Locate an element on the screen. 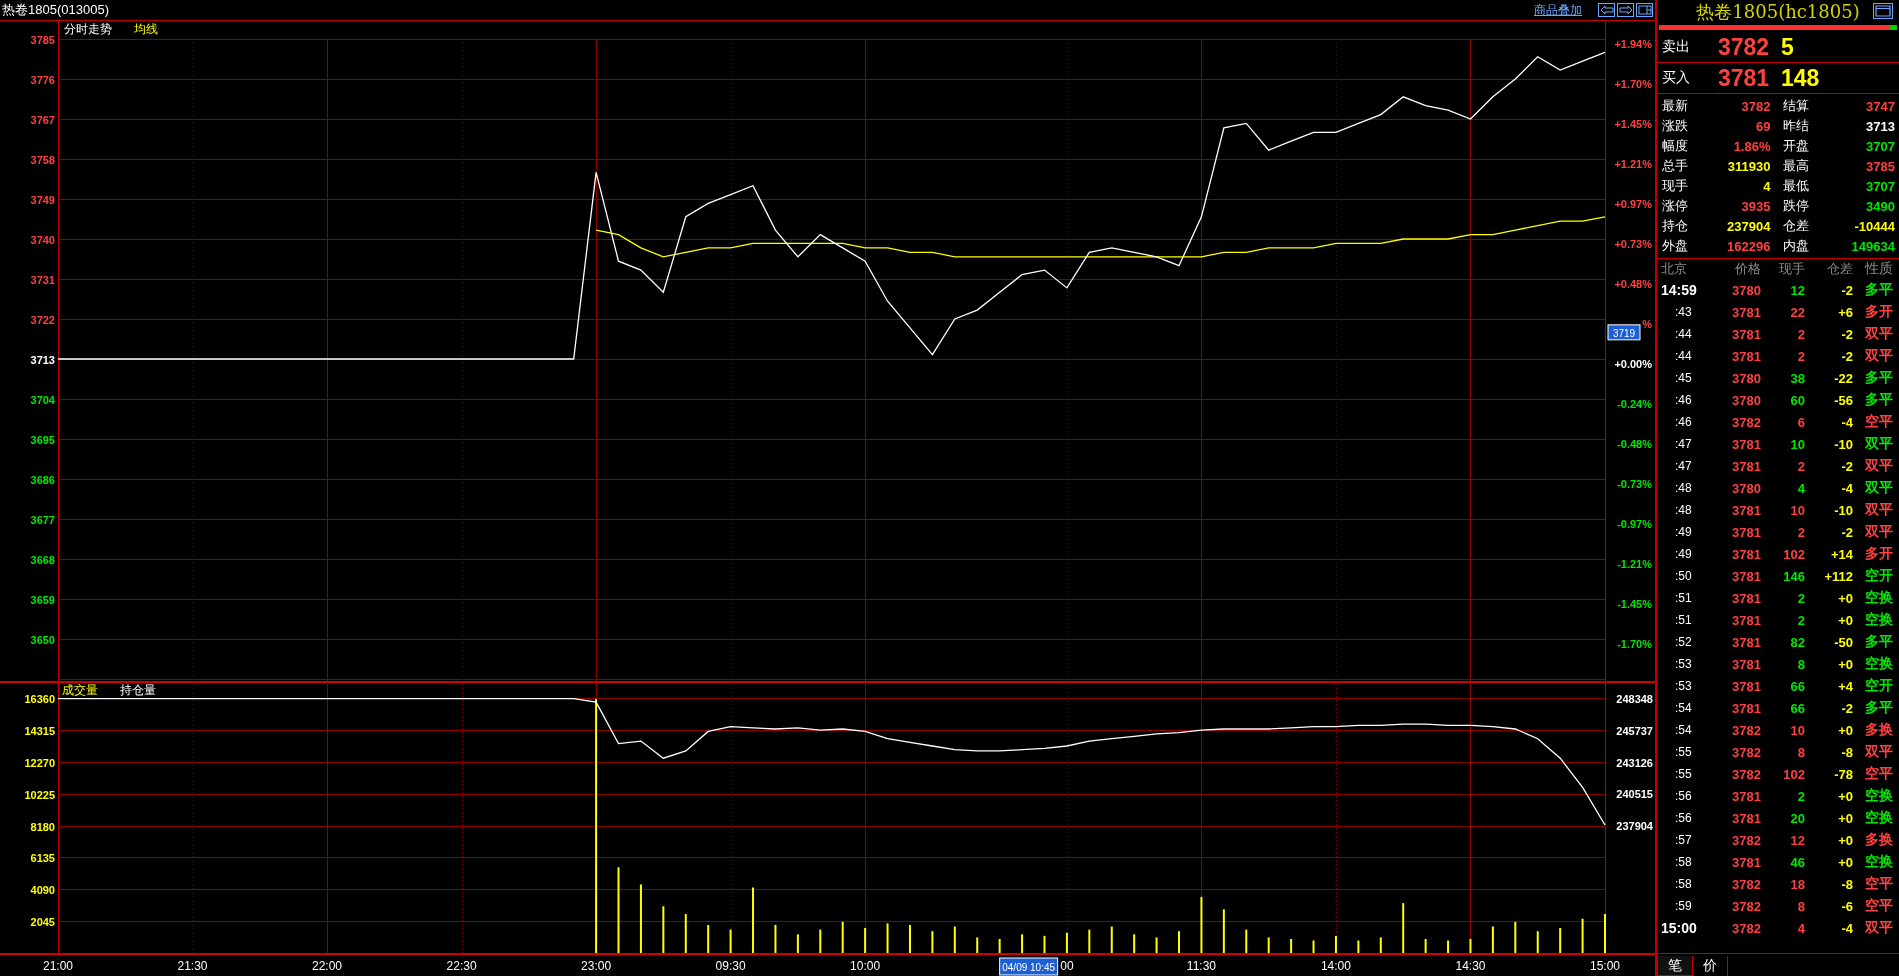 This screenshot has width=1899, height=976. layout-button is located at coordinates (1644, 10).